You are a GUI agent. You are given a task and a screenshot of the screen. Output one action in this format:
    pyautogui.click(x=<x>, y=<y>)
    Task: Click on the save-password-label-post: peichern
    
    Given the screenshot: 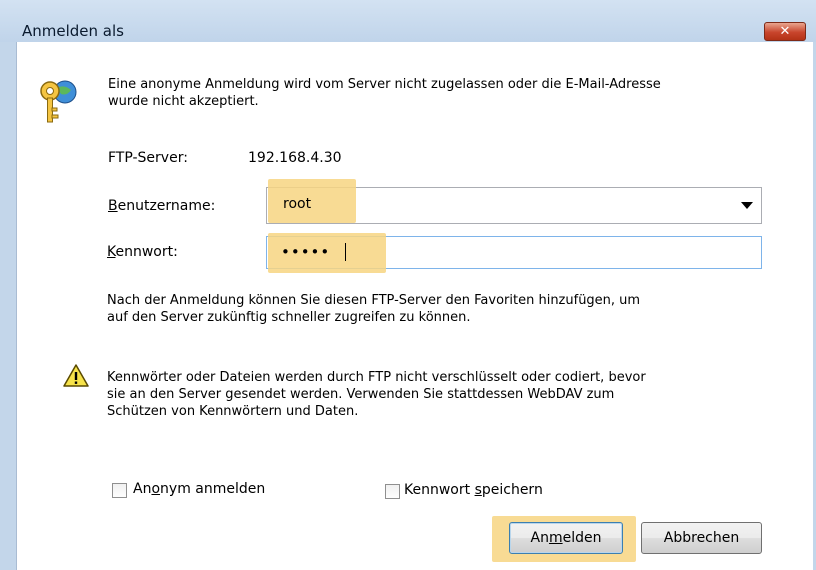 What is the action you would take?
    pyautogui.click(x=512, y=490)
    